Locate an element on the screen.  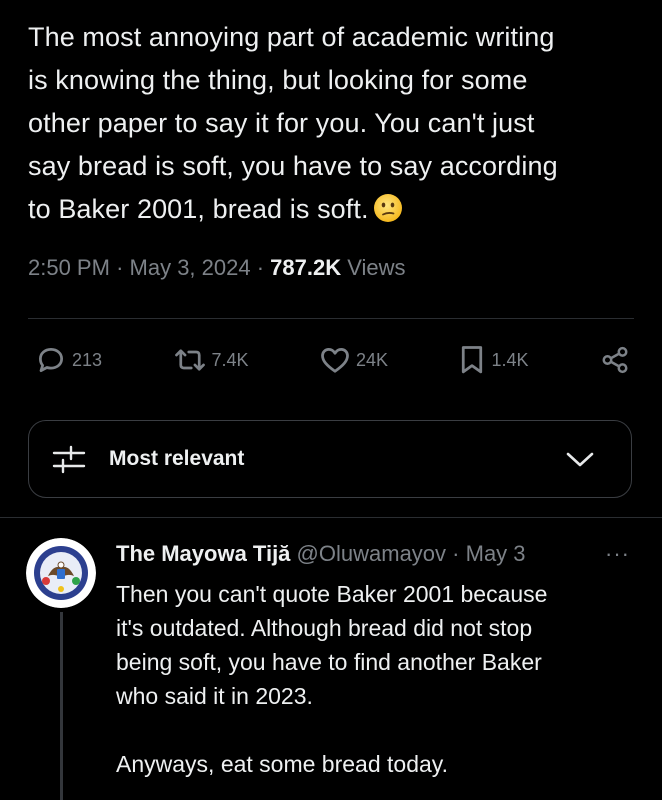
views-label: Views is located at coordinates (376, 267).